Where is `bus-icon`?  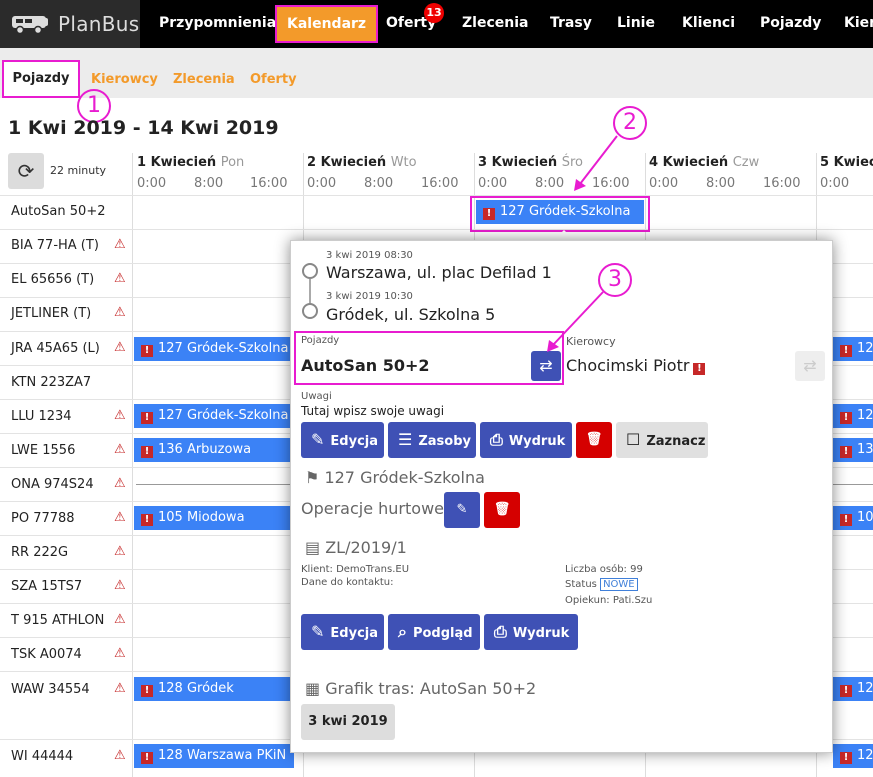
bus-icon is located at coordinates (30, 25).